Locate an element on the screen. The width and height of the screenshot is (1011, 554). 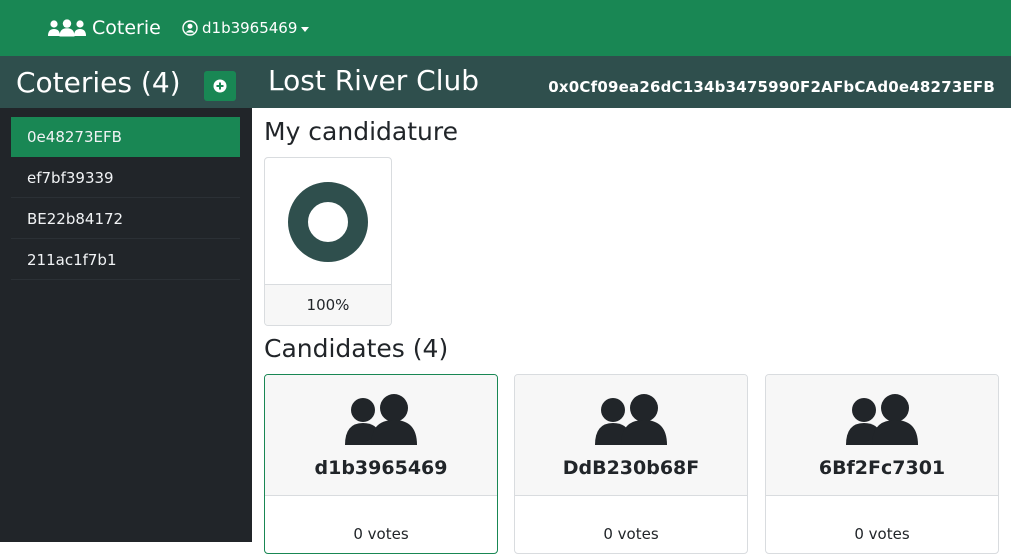
plus-circle-icon is located at coordinates (220, 86).